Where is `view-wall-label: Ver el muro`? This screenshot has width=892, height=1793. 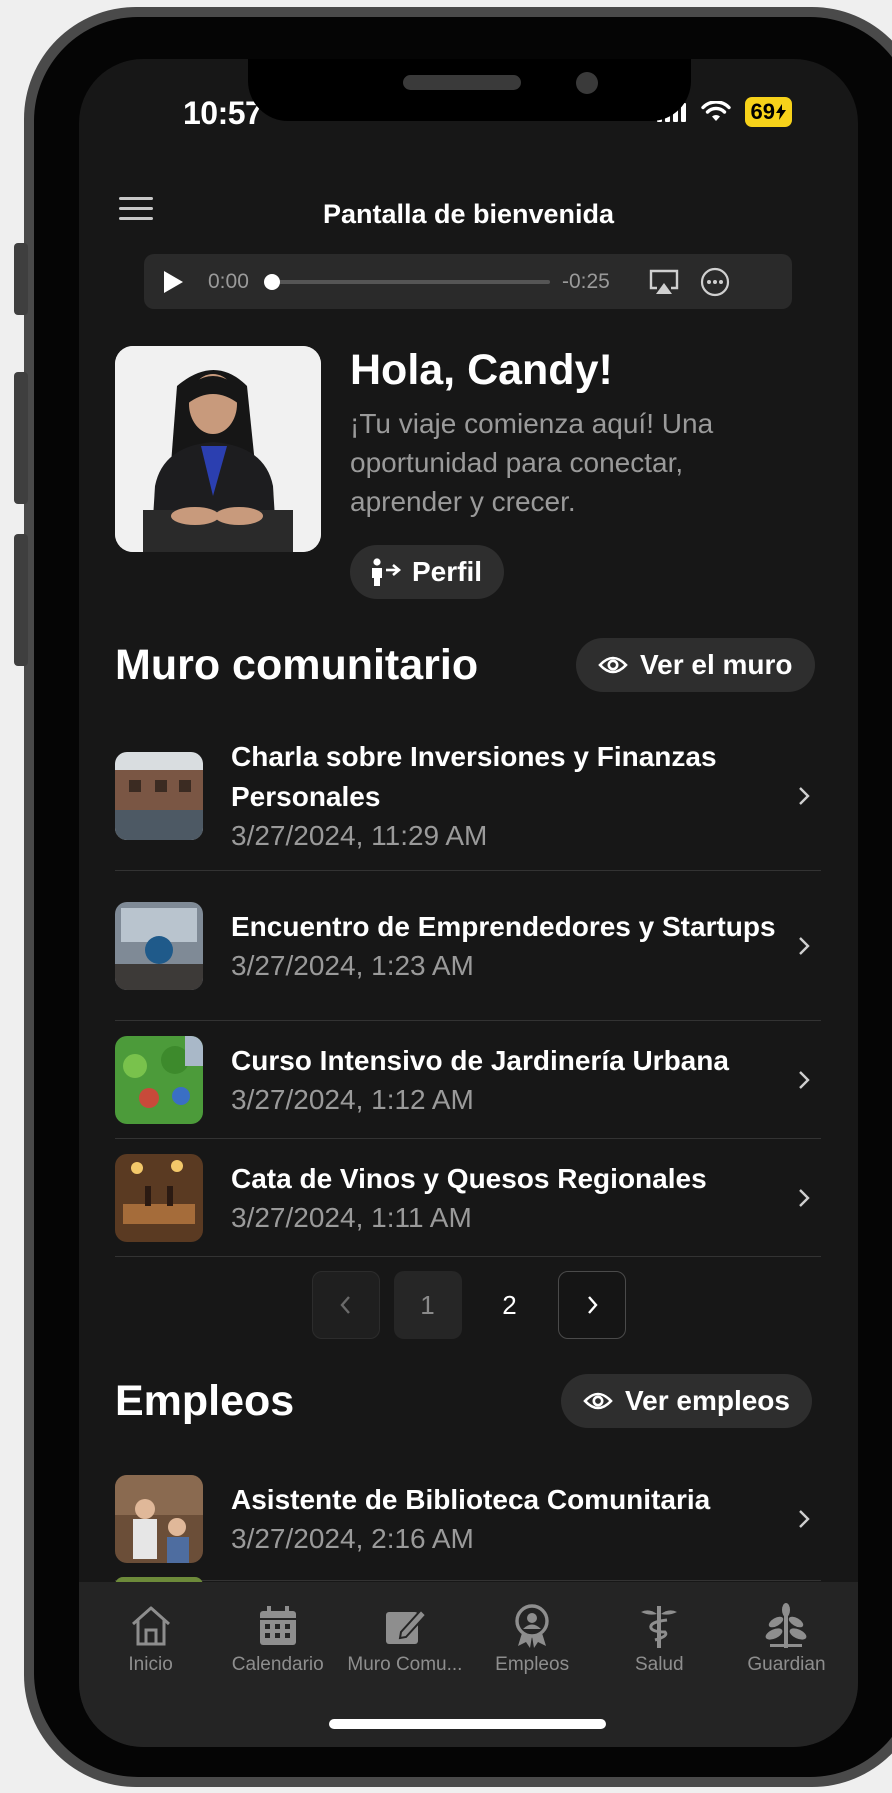
view-wall-label: Ver el muro is located at coordinates (716, 664).